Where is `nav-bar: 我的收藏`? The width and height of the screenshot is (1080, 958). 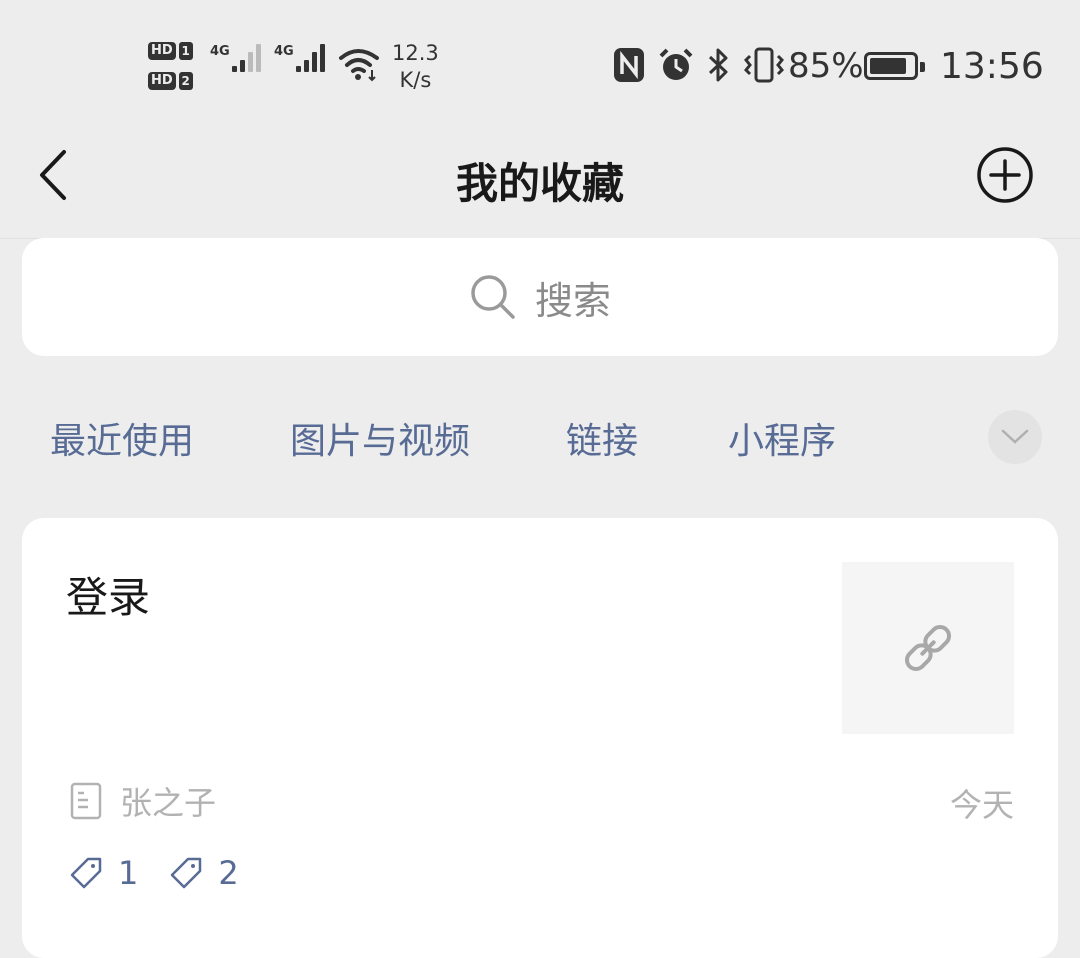
nav-bar: 我的收藏 is located at coordinates (540, 179).